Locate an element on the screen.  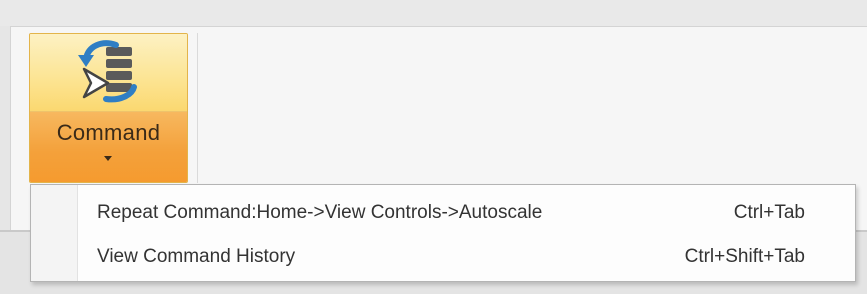
chevron-down-icon is located at coordinates (108, 158).